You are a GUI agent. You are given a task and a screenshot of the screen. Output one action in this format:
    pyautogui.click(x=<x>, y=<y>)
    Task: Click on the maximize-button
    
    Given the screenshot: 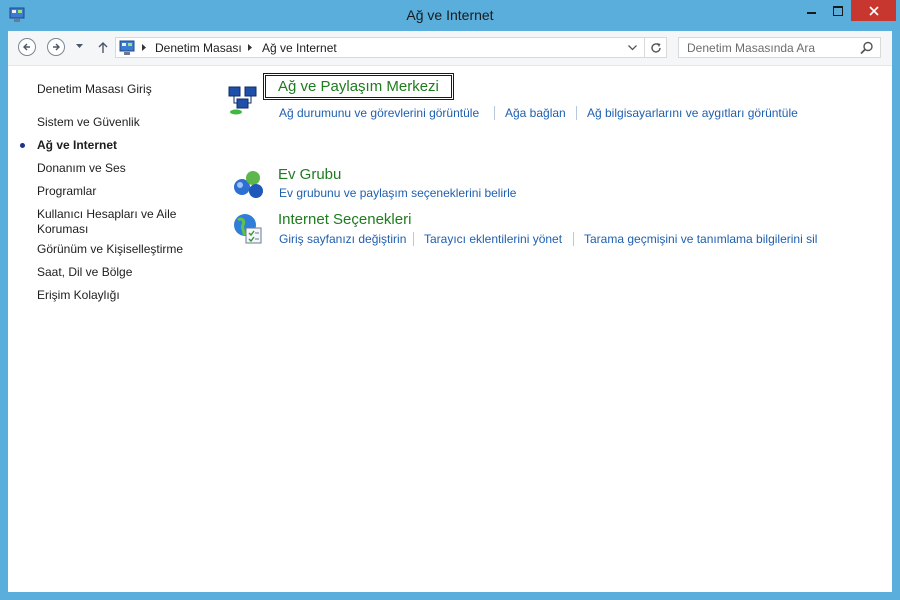 What is the action you would take?
    pyautogui.click(x=838, y=10)
    